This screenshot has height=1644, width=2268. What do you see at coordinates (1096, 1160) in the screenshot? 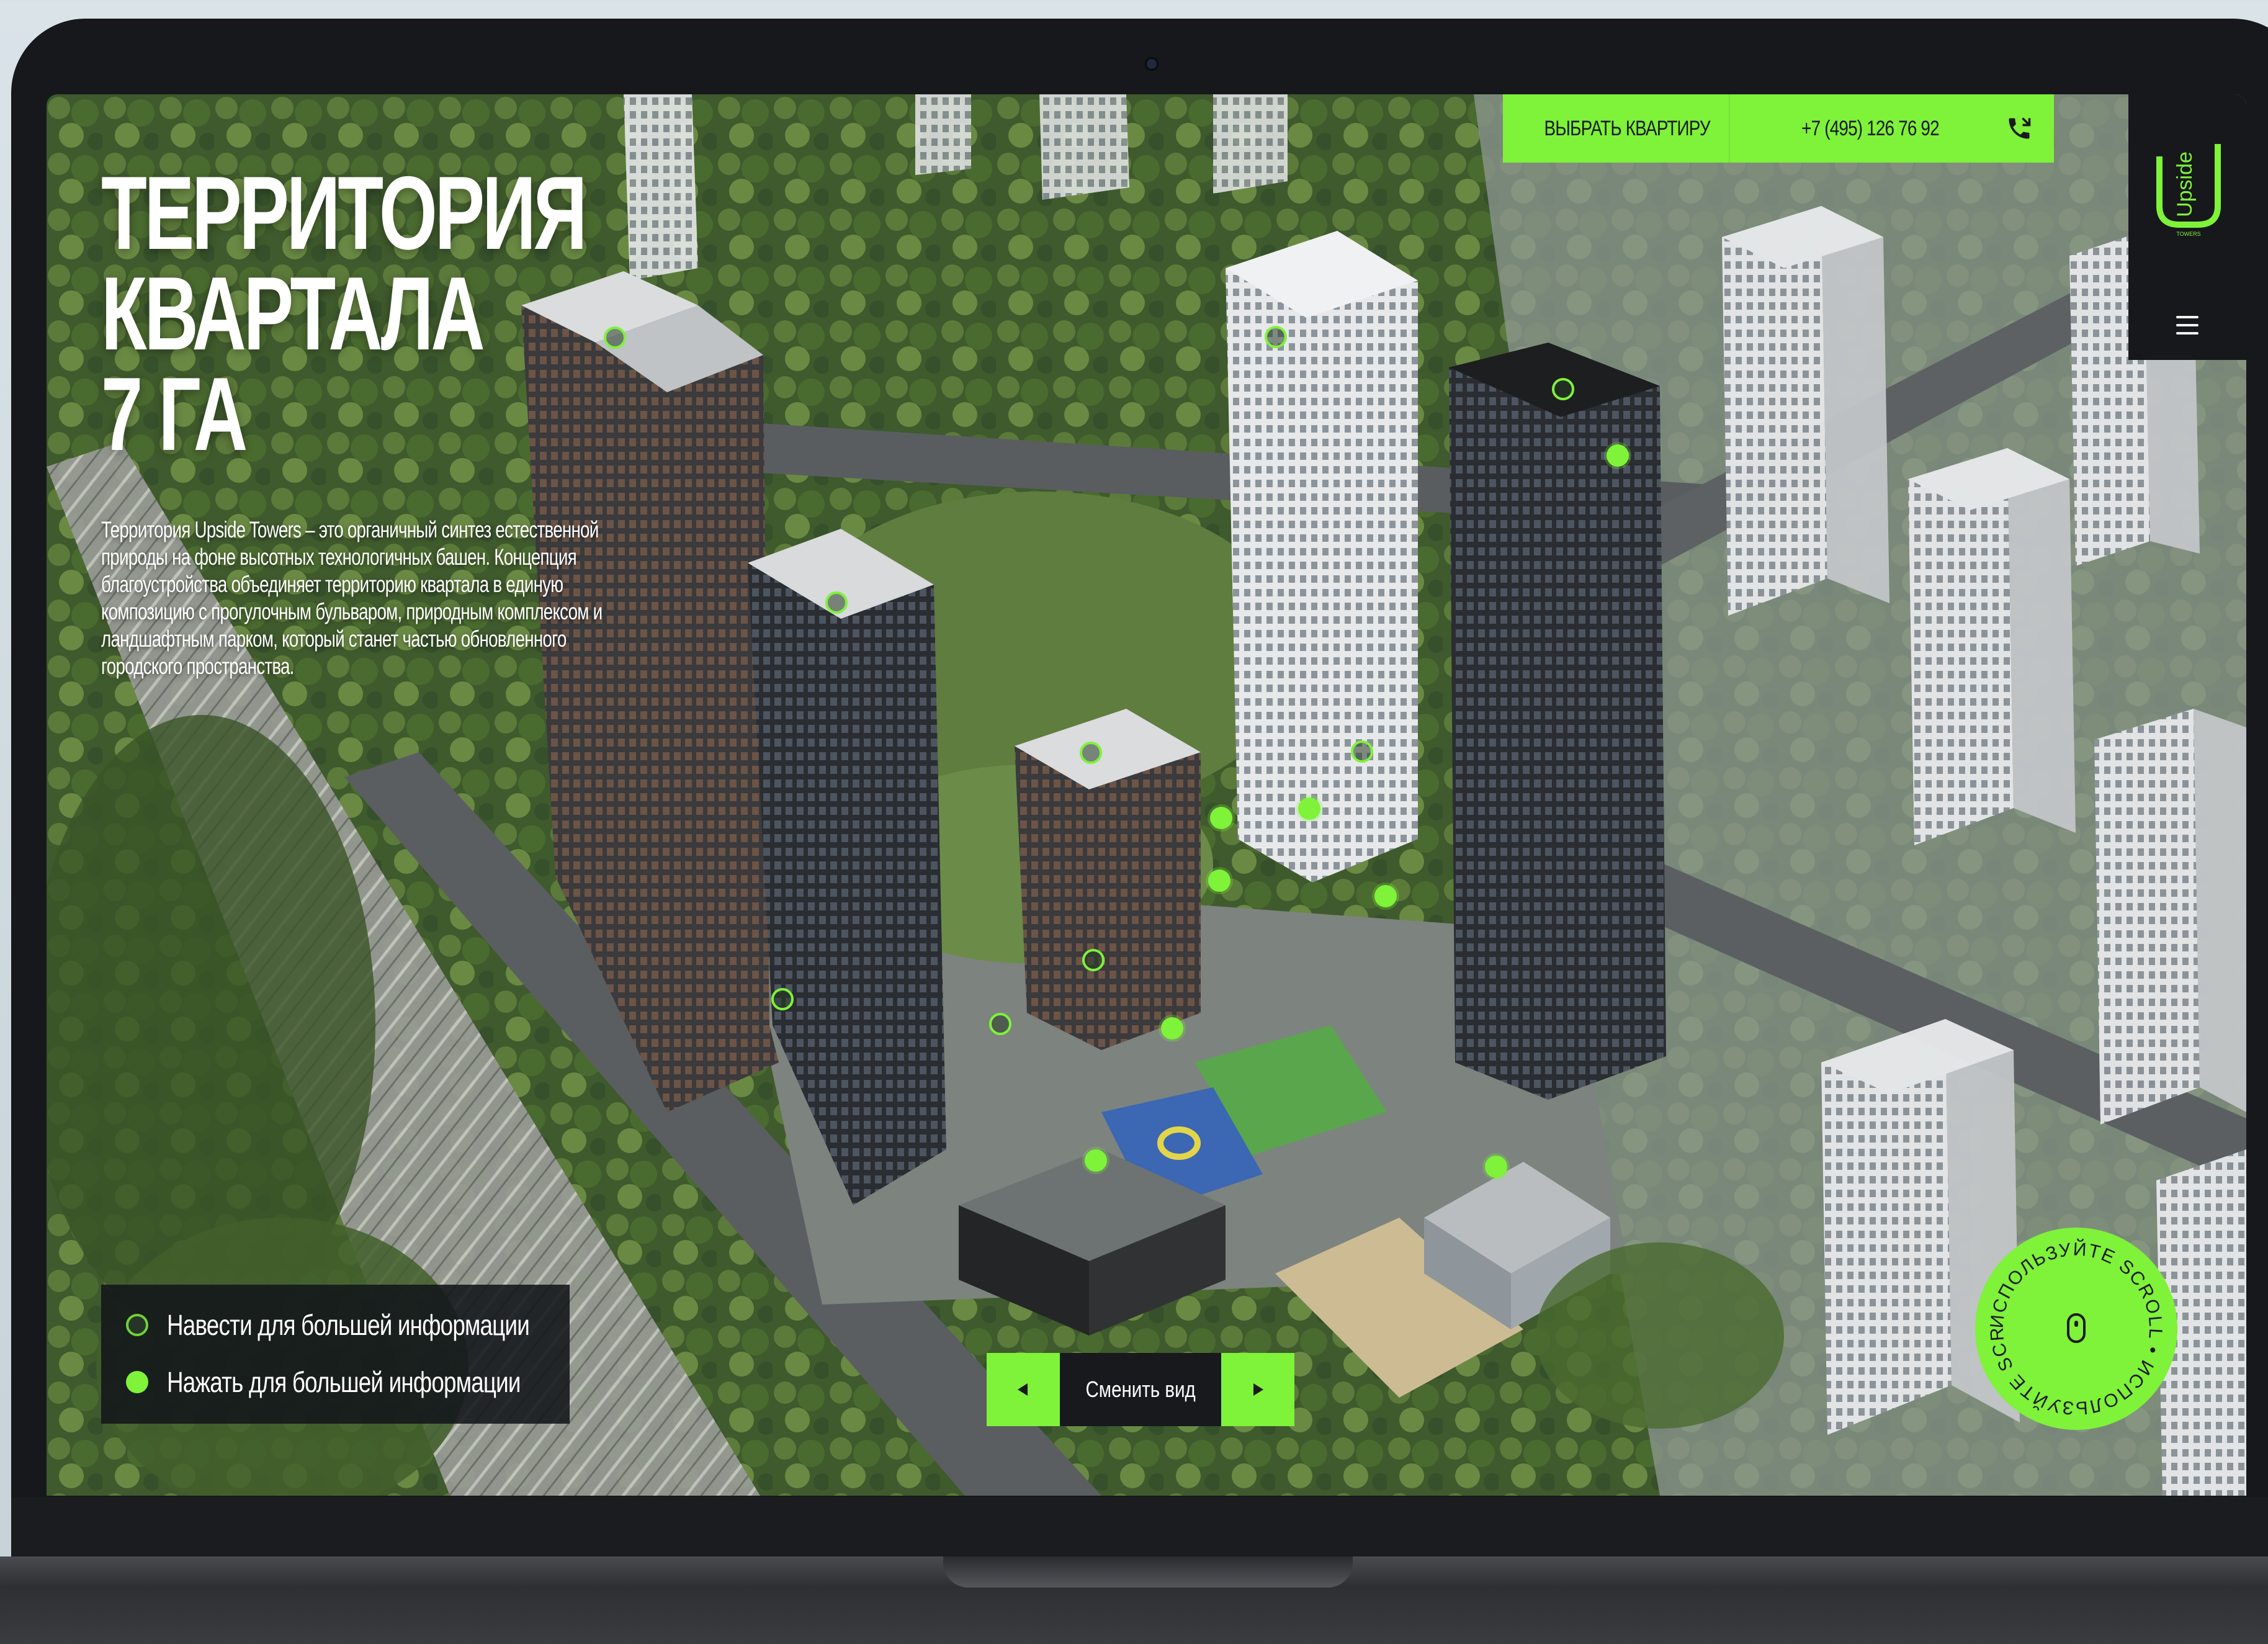
I see `hotspot-school` at bounding box center [1096, 1160].